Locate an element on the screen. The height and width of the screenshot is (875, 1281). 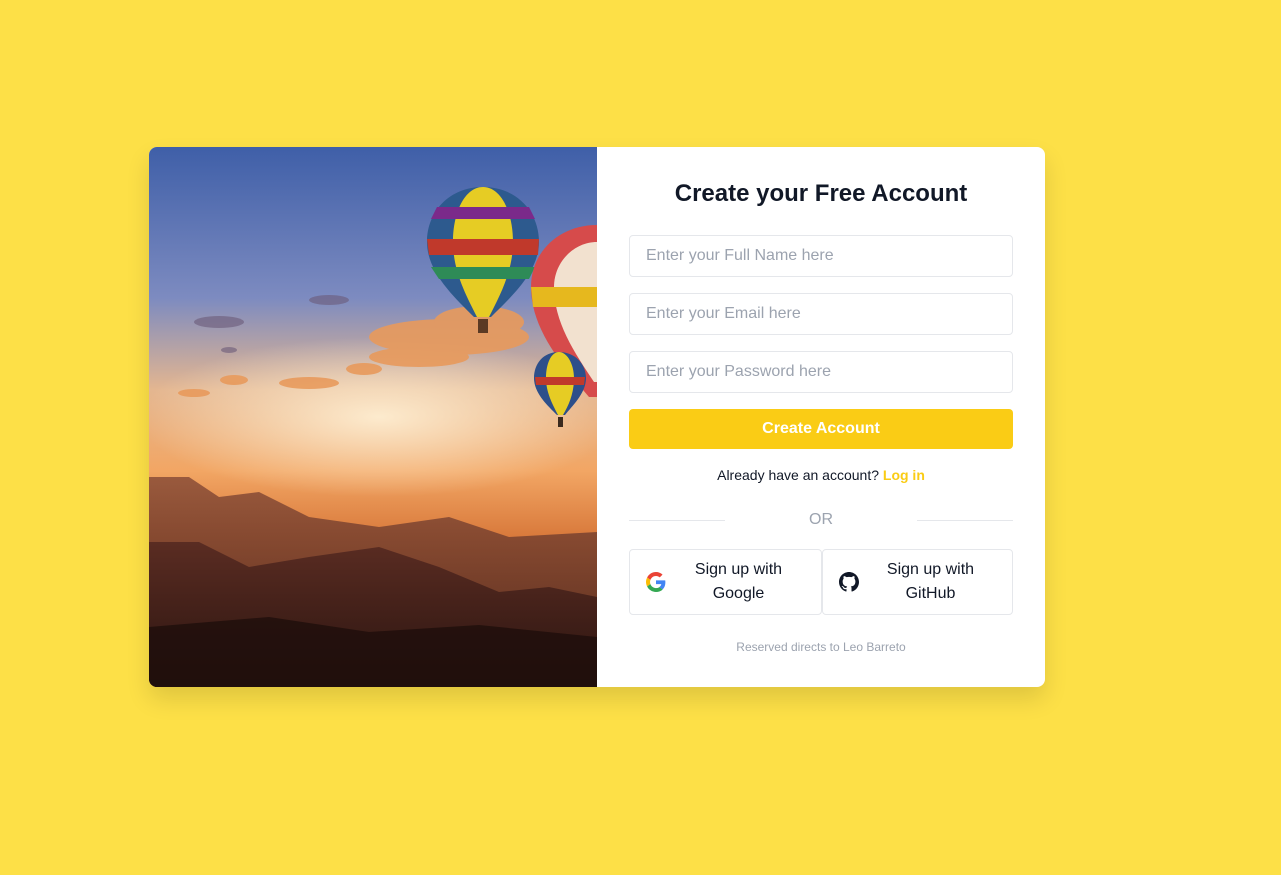
password-input is located at coordinates (821, 372).